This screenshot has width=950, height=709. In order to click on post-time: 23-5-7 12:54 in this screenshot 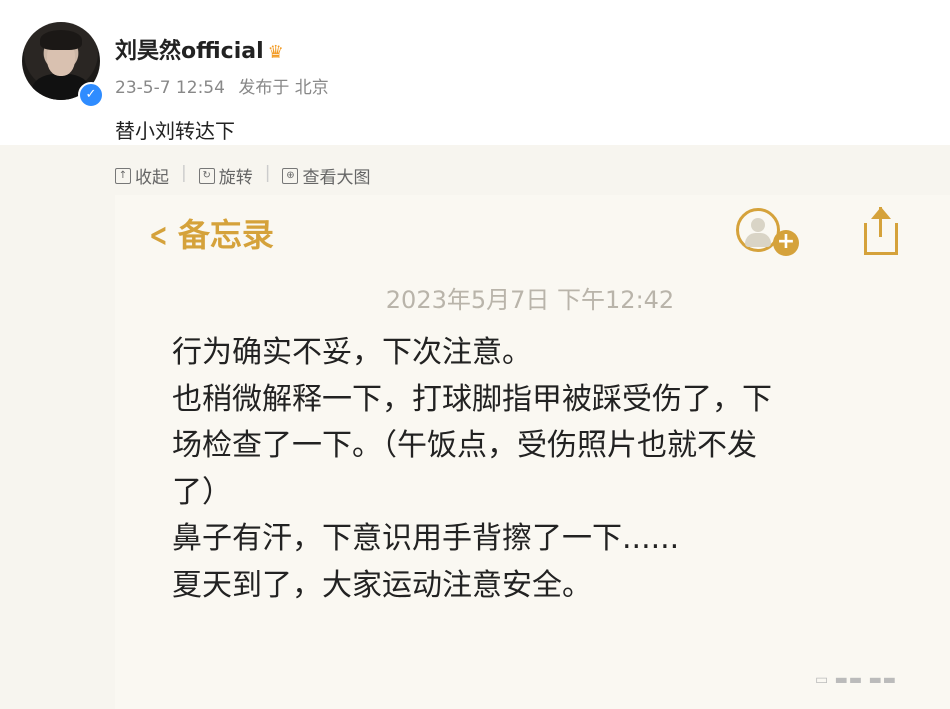, I will do `click(170, 88)`.